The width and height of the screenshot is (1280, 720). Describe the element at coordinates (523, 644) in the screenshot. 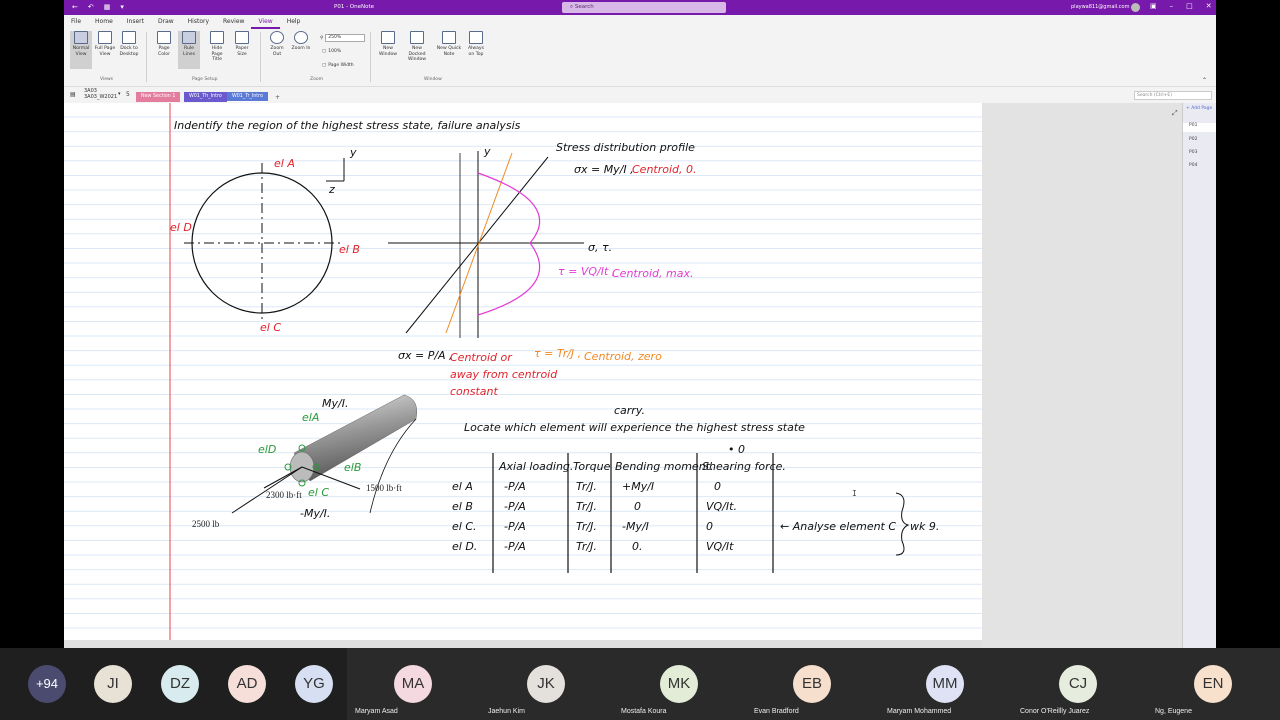

I see `horizontal-scrollbar` at that location.